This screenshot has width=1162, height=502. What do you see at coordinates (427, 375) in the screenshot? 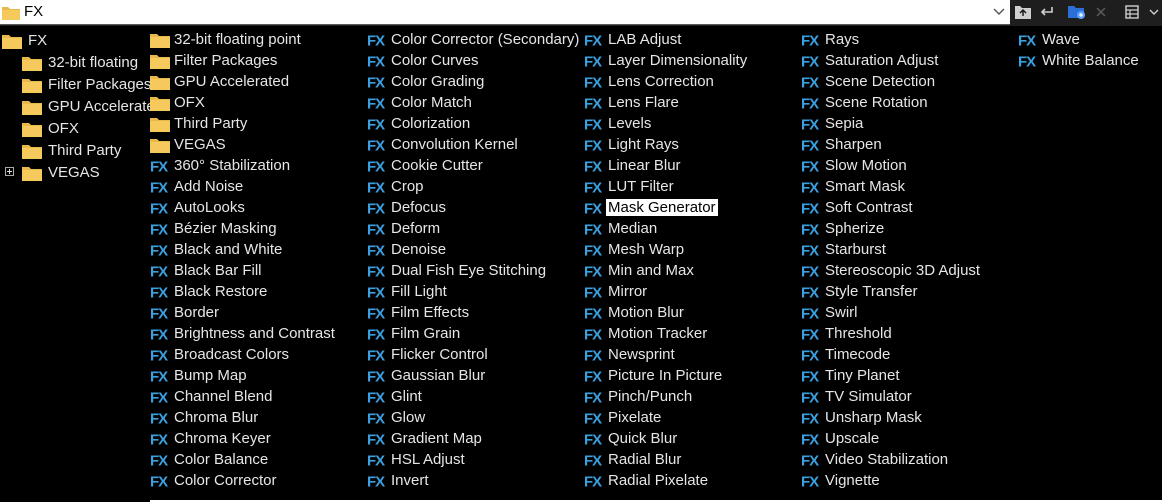
I see `fx-item: FX Gaussian Blur` at bounding box center [427, 375].